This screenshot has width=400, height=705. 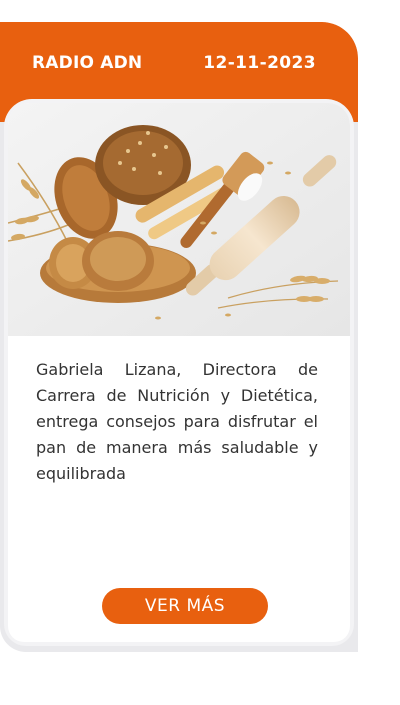 What do you see at coordinates (185, 606) in the screenshot?
I see `ver-mas-button: VER MÁS` at bounding box center [185, 606].